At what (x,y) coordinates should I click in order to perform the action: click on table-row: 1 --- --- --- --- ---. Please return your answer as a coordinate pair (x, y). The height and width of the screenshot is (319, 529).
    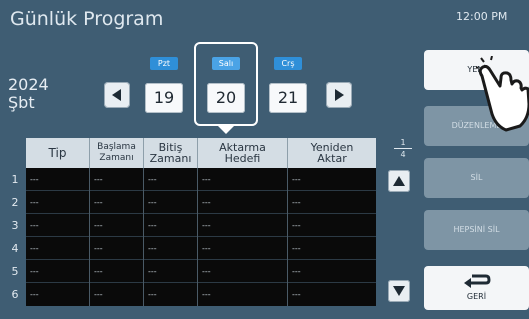
    Looking at the image, I should click on (194, 179).